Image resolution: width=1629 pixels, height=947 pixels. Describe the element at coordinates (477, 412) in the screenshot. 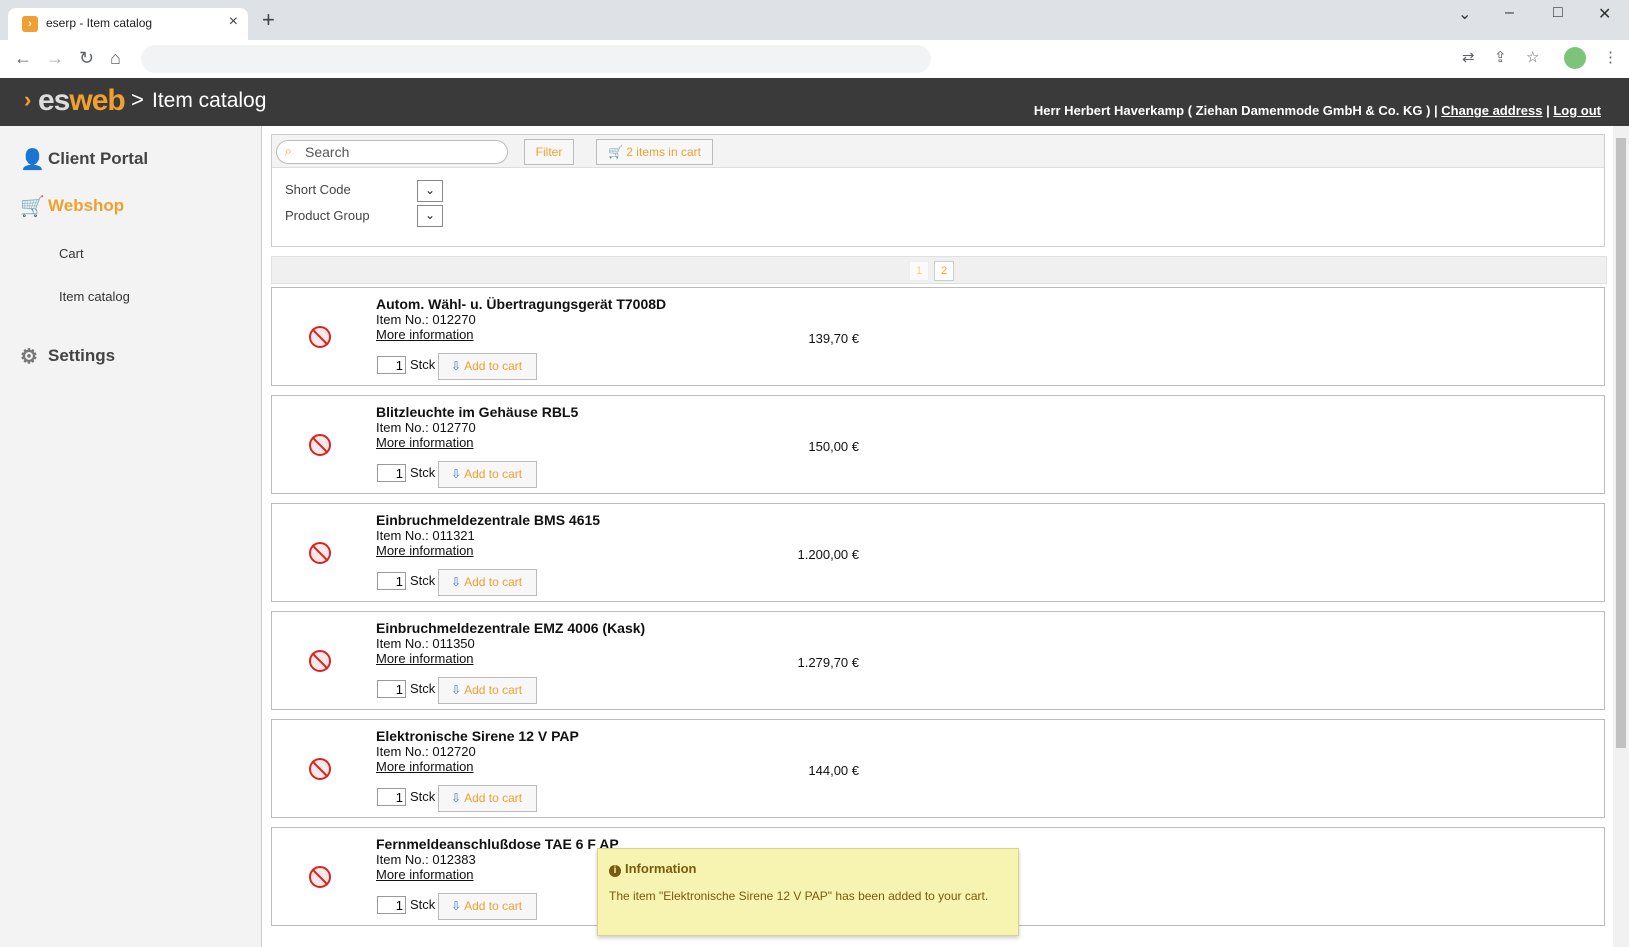

I see `item-name: Blitzleuchte im Gehäuse RBL5` at that location.